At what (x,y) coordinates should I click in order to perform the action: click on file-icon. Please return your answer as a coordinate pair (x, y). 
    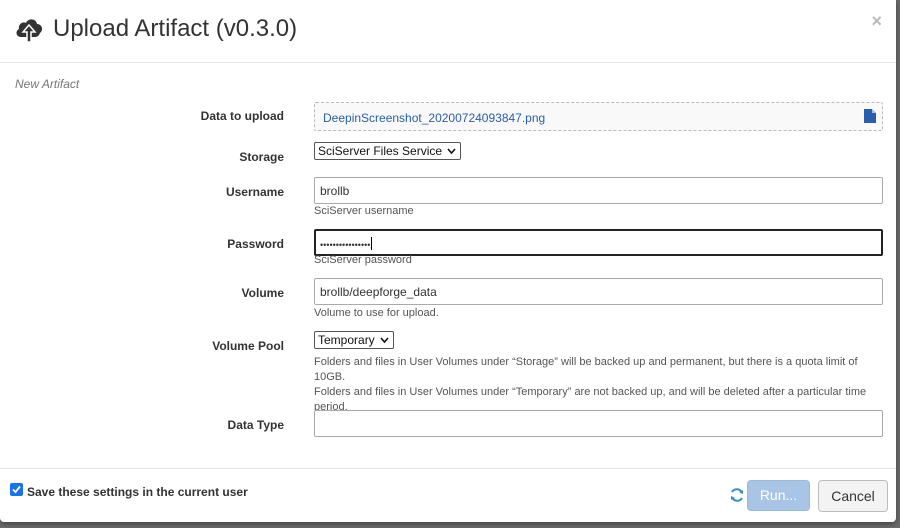
    Looking at the image, I should click on (870, 116).